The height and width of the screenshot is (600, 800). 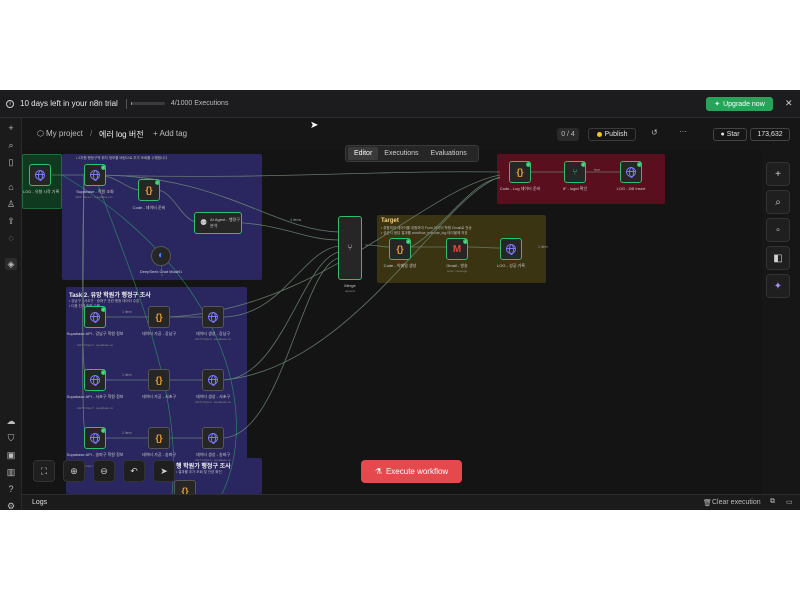 What do you see at coordinates (11, 472) in the screenshot?
I see `insights-icon: ▥` at bounding box center [11, 472].